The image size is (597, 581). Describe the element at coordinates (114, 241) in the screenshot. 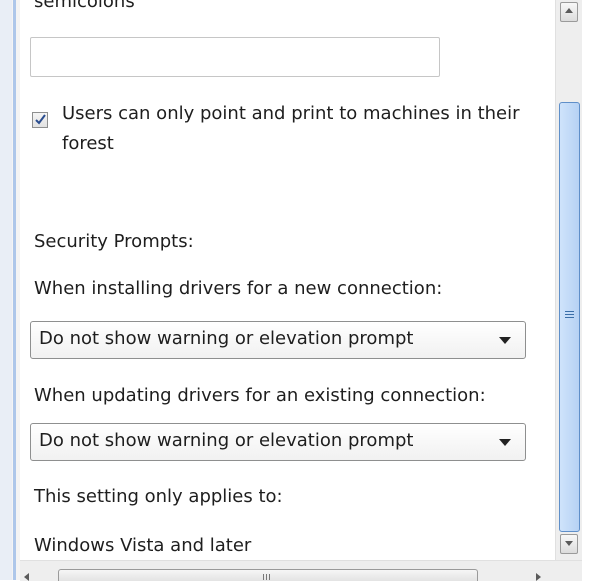

I see `security-prompts-heading: Security Prompts:` at that location.